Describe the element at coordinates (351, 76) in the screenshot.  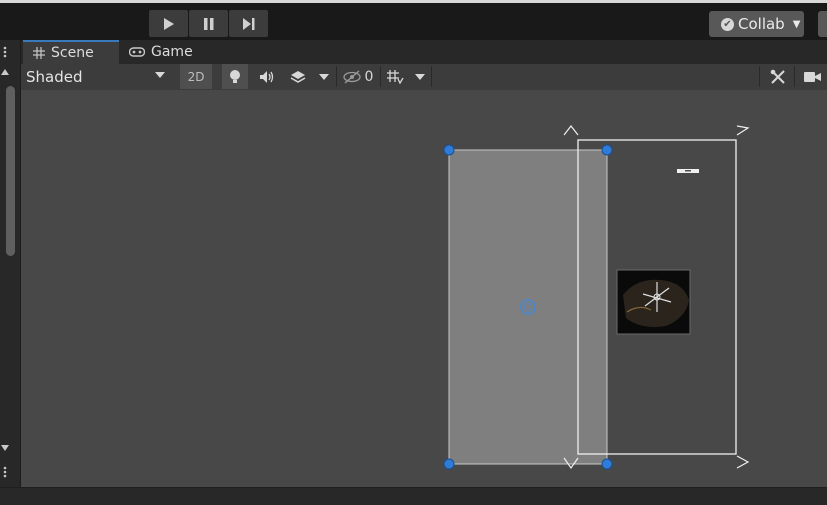
I see `eye-slash-icon` at that location.